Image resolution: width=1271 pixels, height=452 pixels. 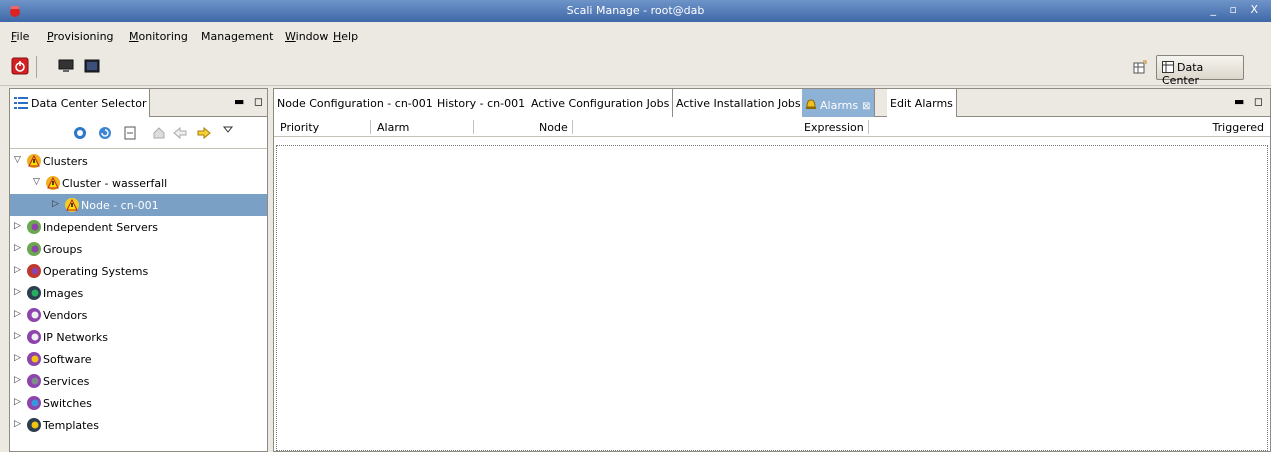 I want to click on menu-file: File, so click(x=20, y=36).